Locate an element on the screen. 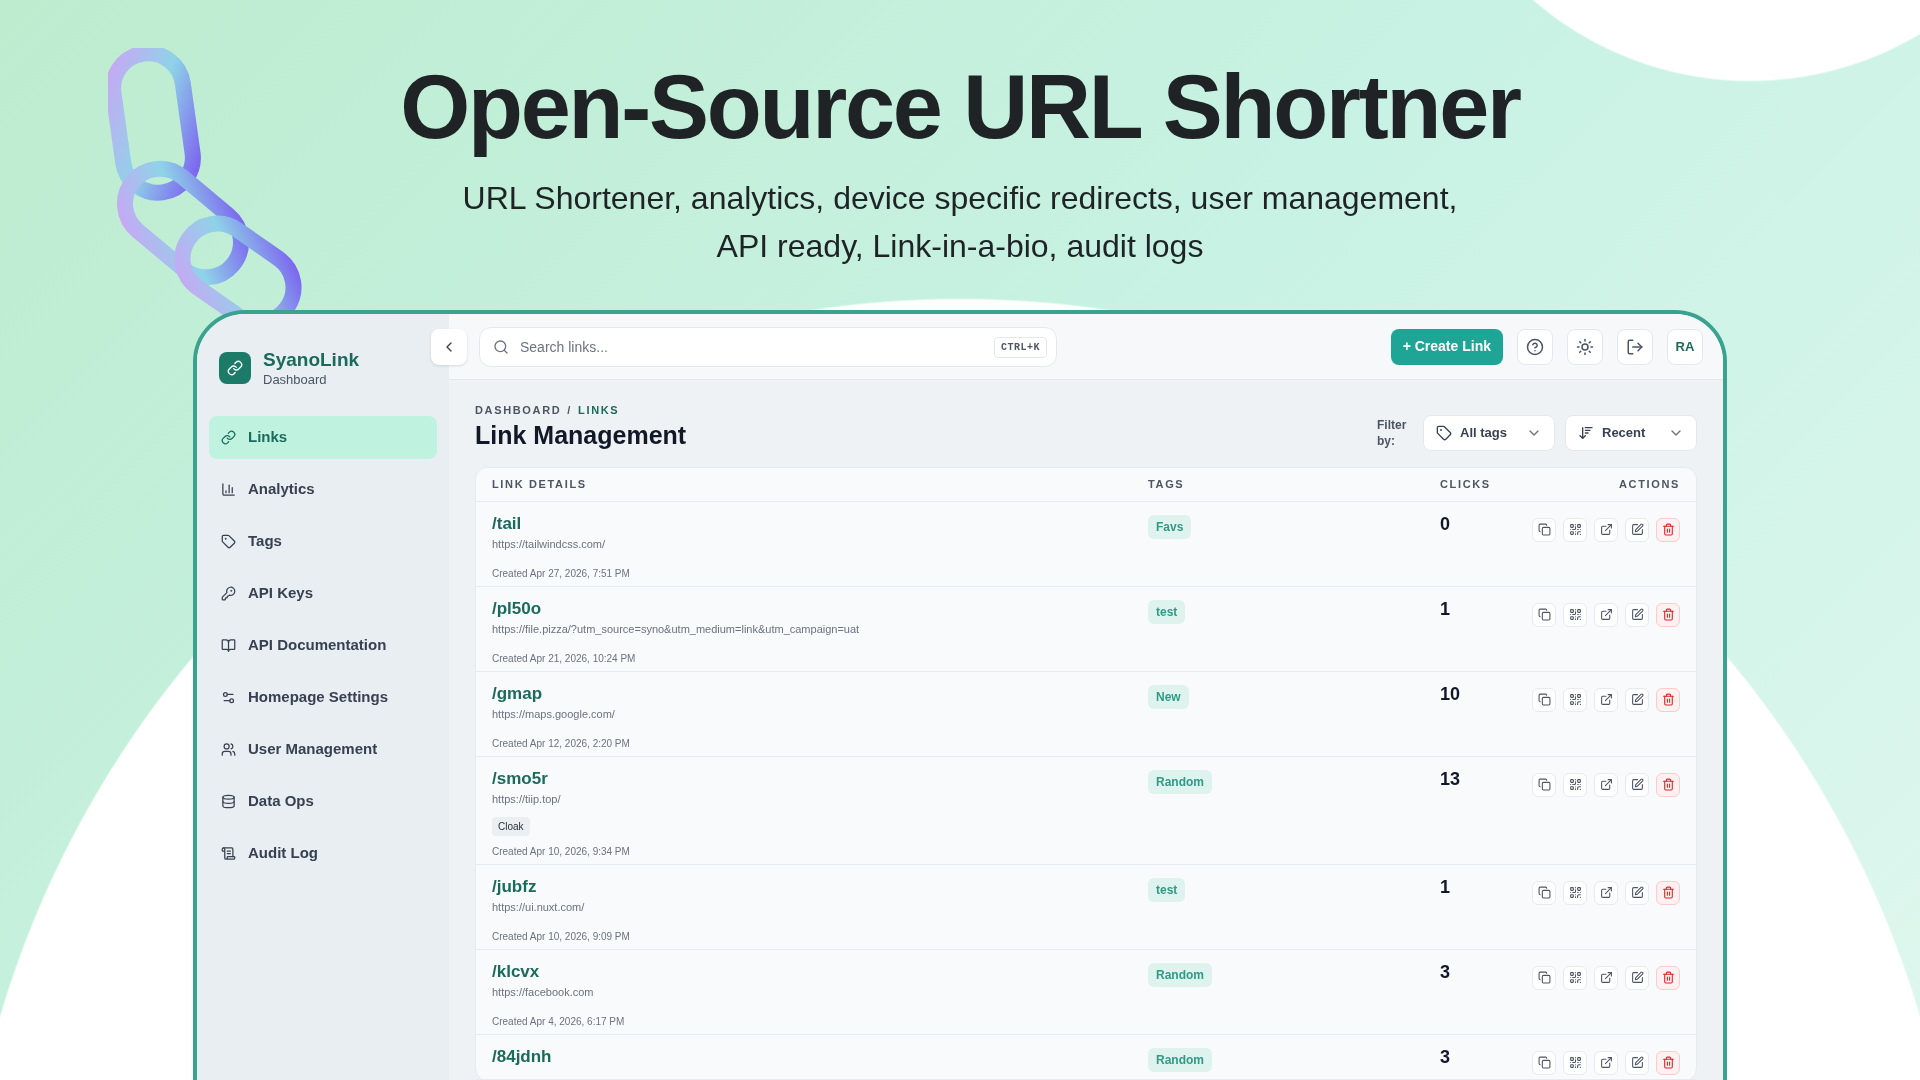 The width and height of the screenshot is (1920, 1080). column-header: CLICKS is located at coordinates (1466, 484).